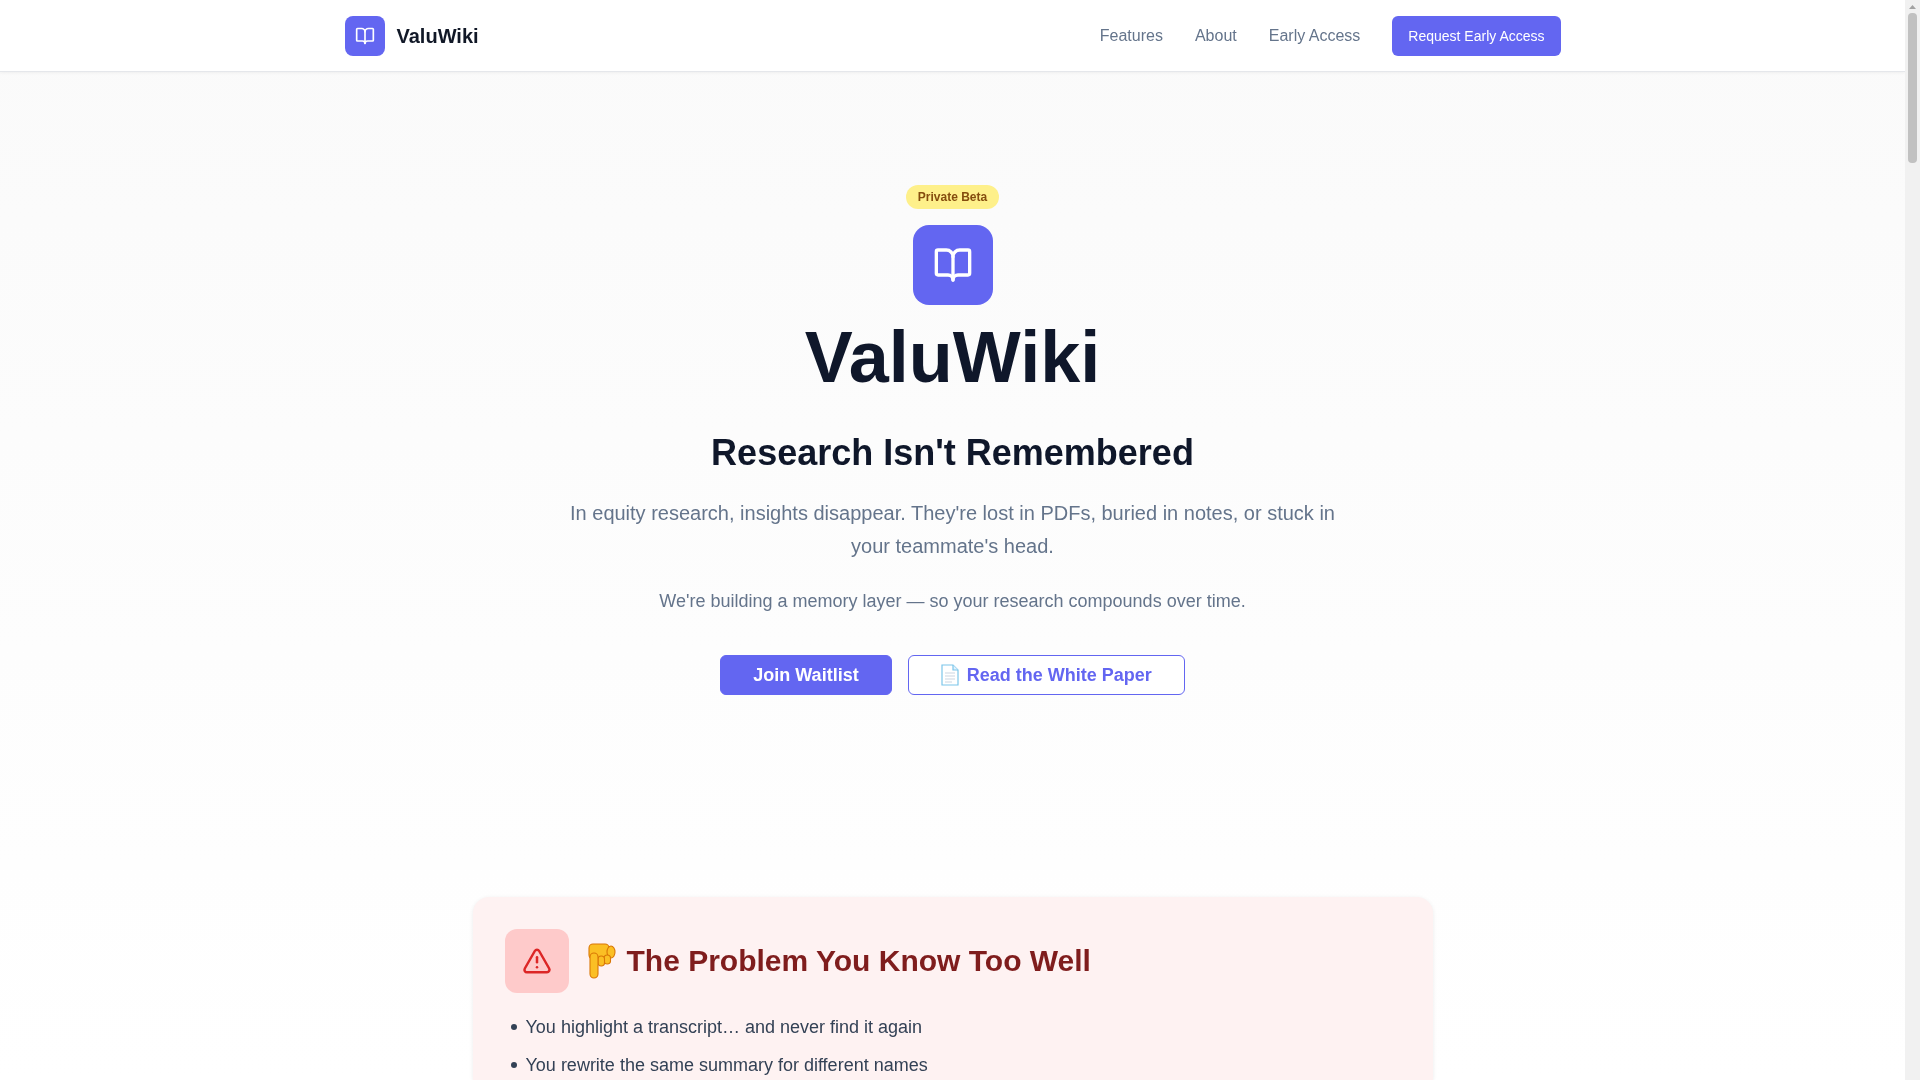 The image size is (1920, 1080). Describe the element at coordinates (724, 1027) in the screenshot. I see `problem-item: You highlight a transcript… and never find it again` at that location.